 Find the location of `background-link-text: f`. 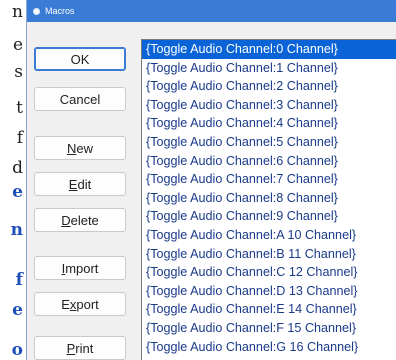

background-link-text: f is located at coordinates (19, 280).